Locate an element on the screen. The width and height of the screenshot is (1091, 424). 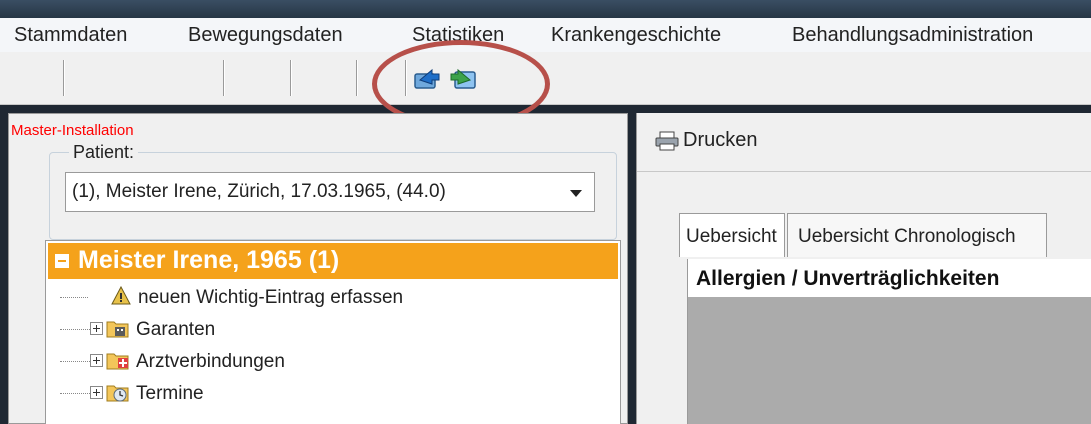
printer-icon is located at coordinates (667, 141).